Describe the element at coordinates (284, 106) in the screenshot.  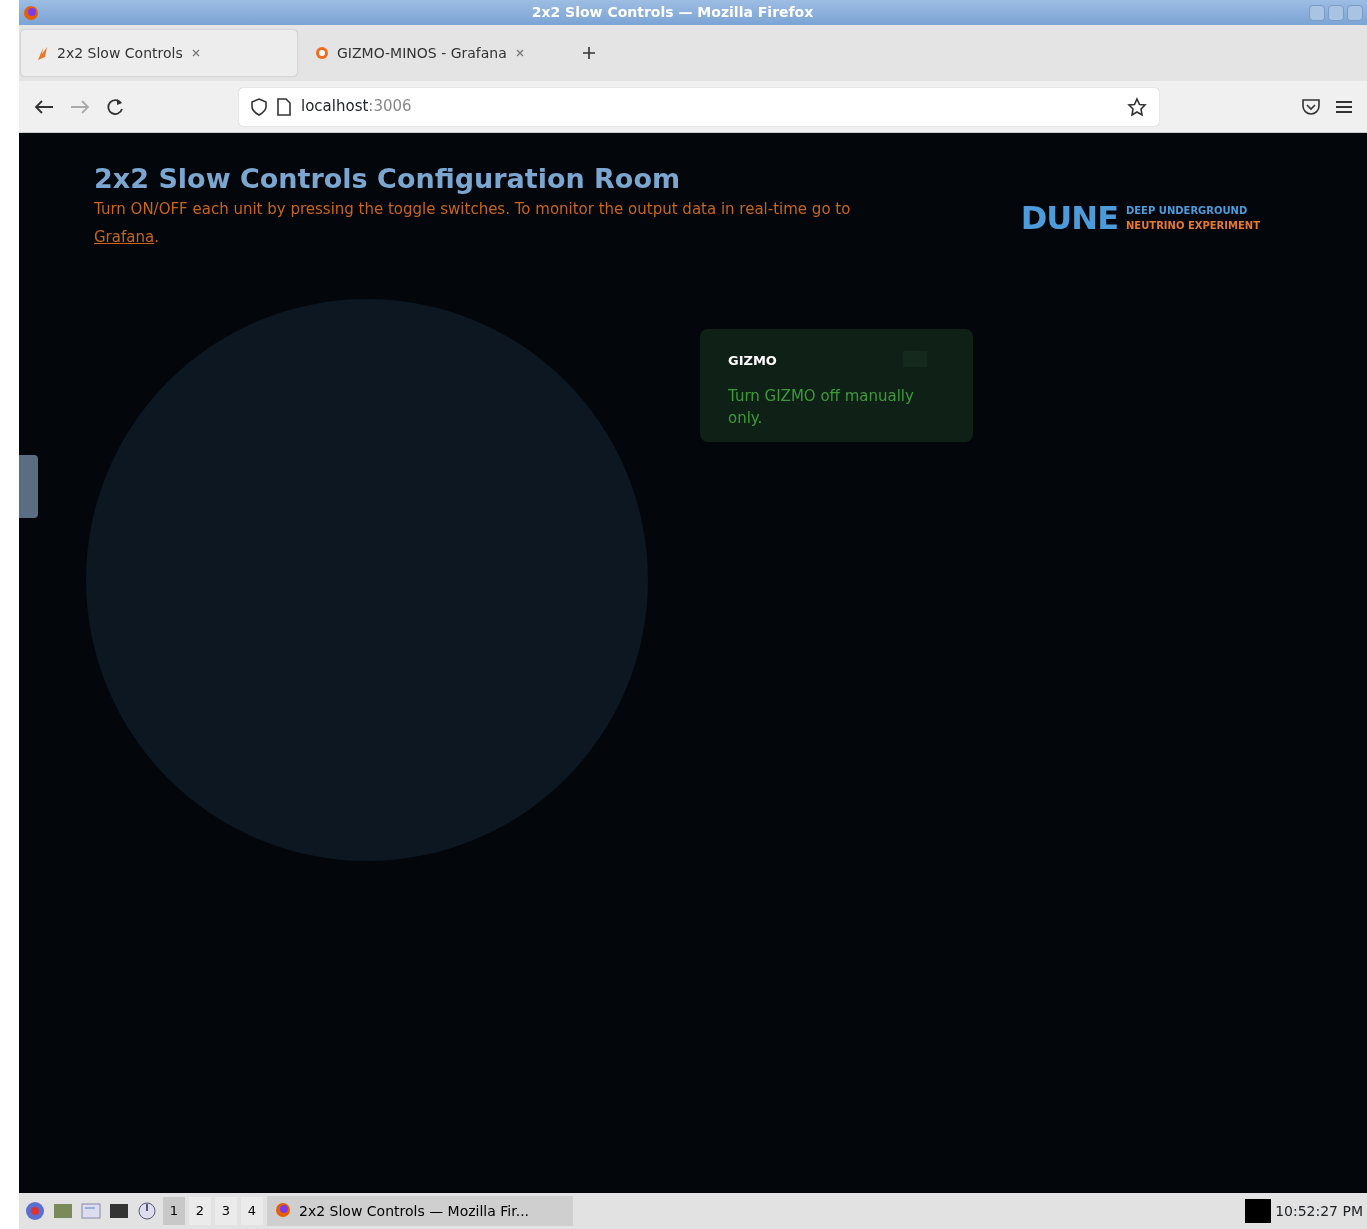
I see `page-icon` at that location.